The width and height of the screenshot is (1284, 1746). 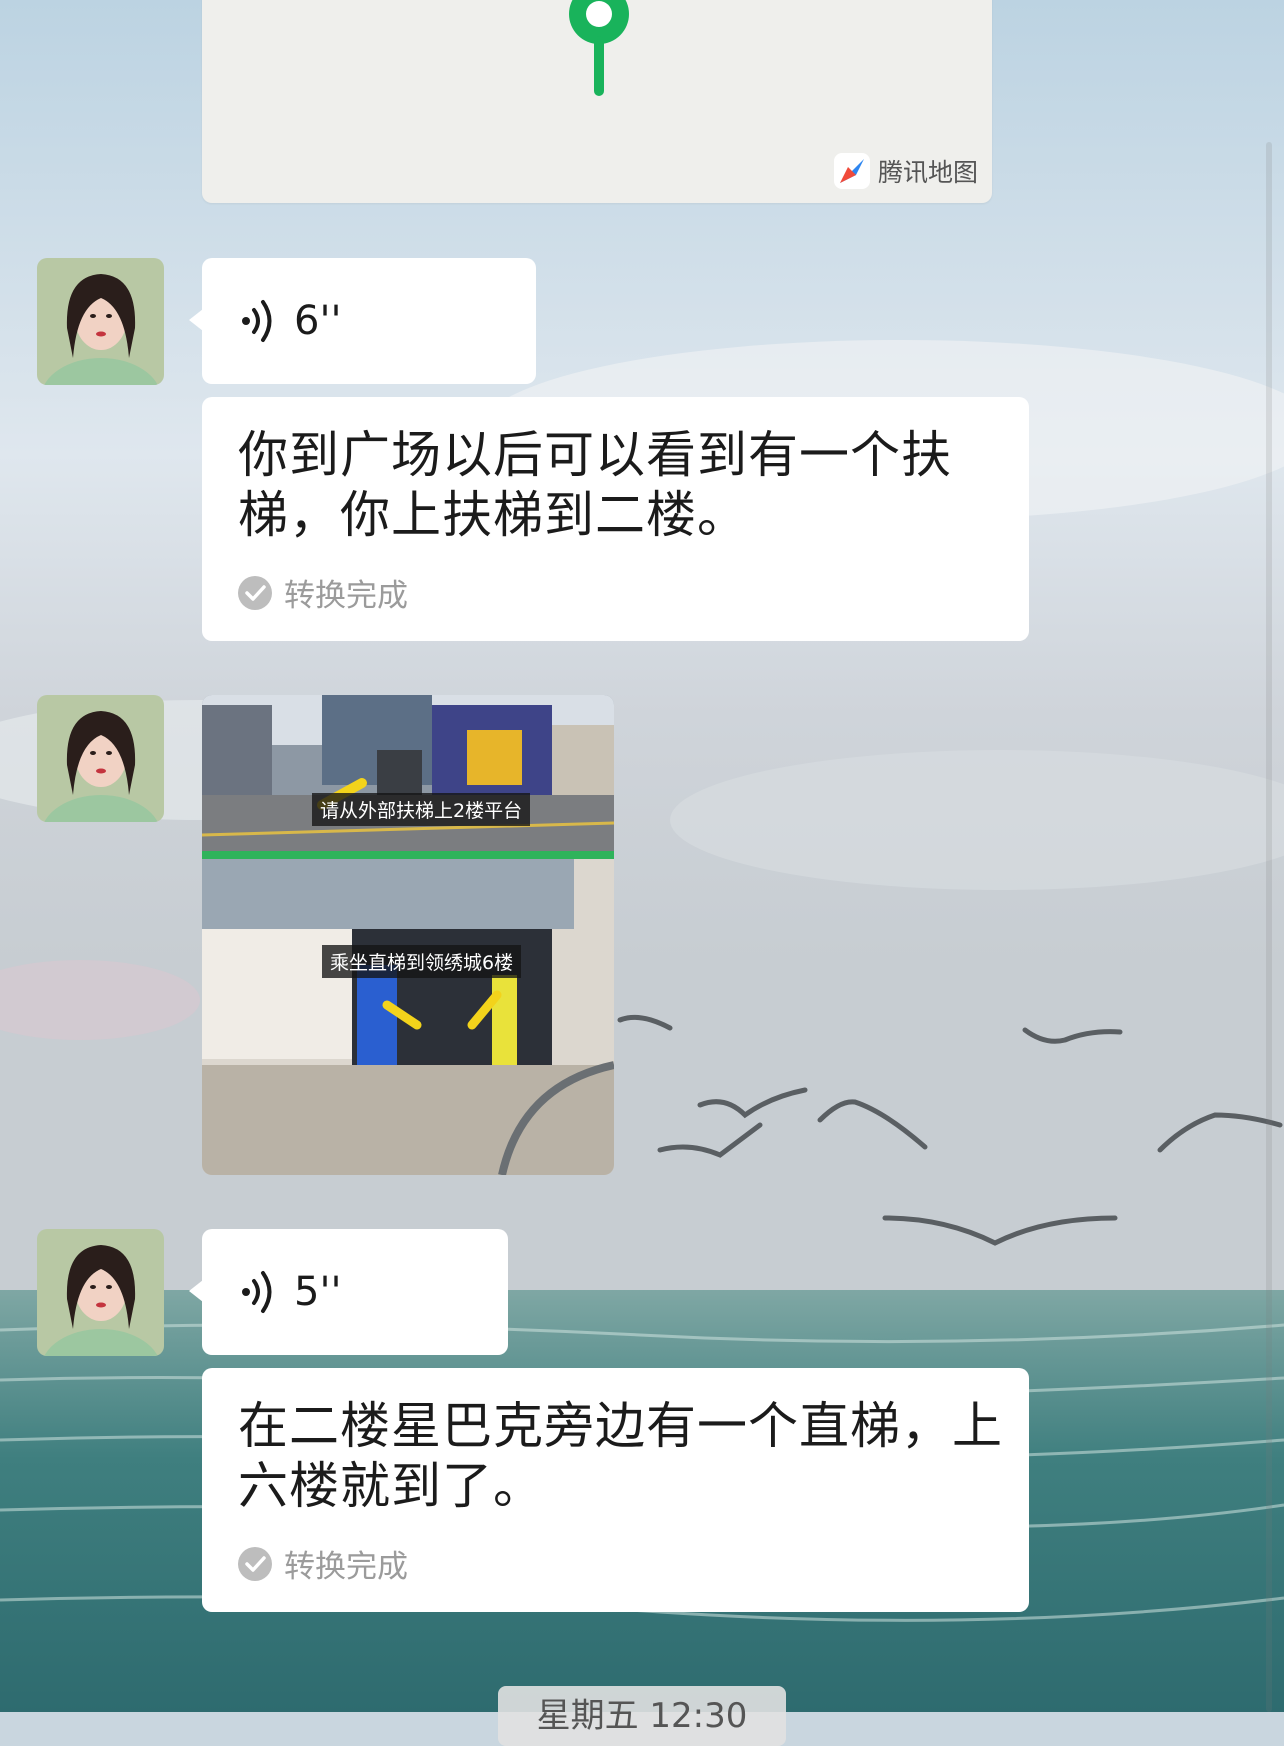 What do you see at coordinates (421, 809) in the screenshot?
I see `photo-caption: 请从外部扶梯上2楼平台` at bounding box center [421, 809].